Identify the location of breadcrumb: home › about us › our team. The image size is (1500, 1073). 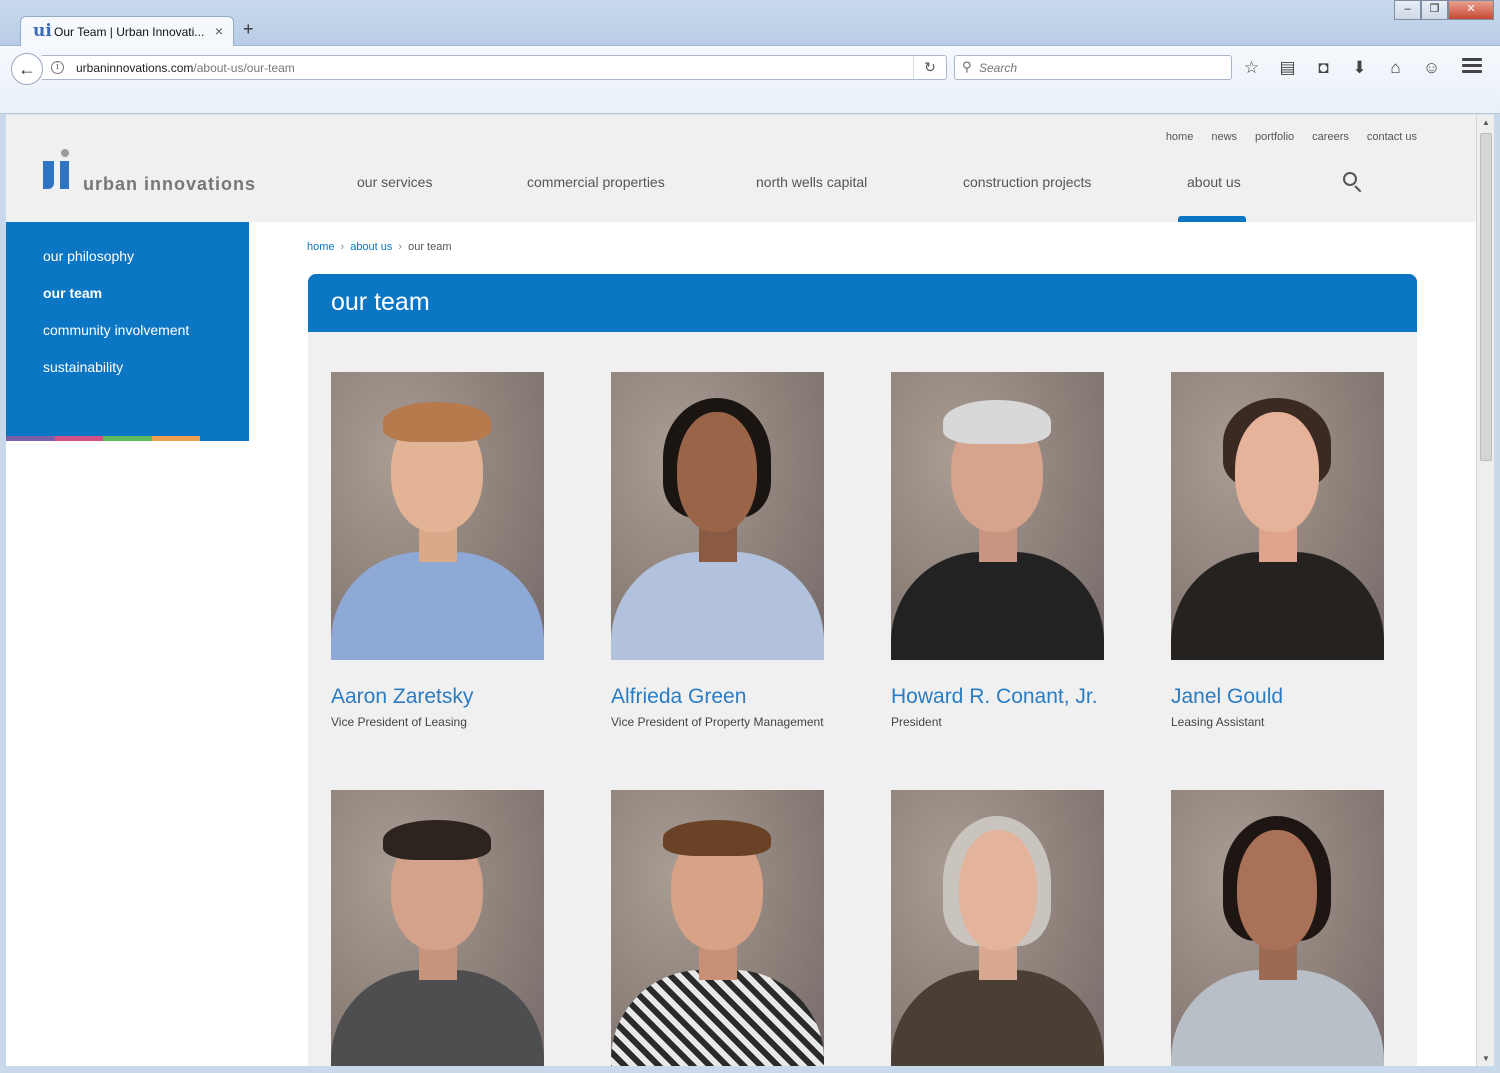
(379, 247).